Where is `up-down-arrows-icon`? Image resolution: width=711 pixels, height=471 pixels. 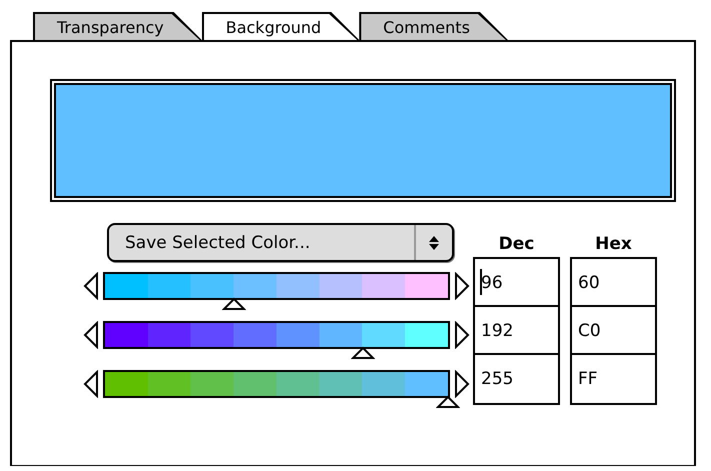
up-down-arrows-icon is located at coordinates (434, 242).